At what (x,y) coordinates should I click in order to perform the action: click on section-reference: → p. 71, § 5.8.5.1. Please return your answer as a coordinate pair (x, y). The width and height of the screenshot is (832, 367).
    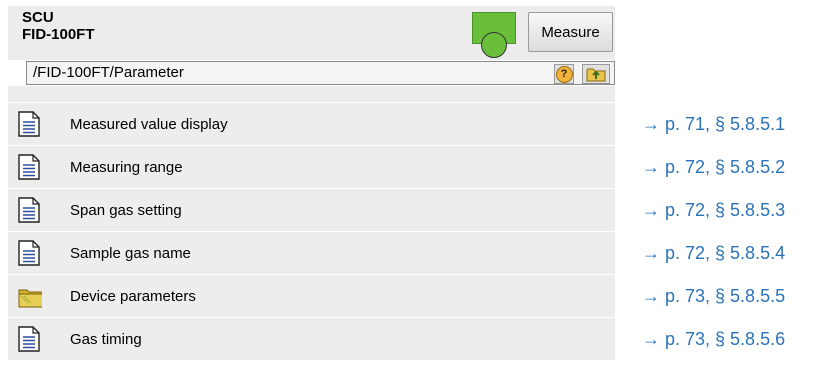
    Looking at the image, I should click on (714, 124).